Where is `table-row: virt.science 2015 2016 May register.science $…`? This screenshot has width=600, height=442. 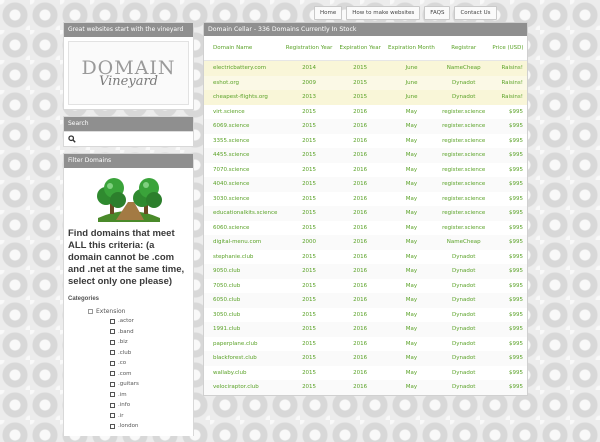
table-row: virt.science 2015 2016 May register.science $… is located at coordinates (365, 112).